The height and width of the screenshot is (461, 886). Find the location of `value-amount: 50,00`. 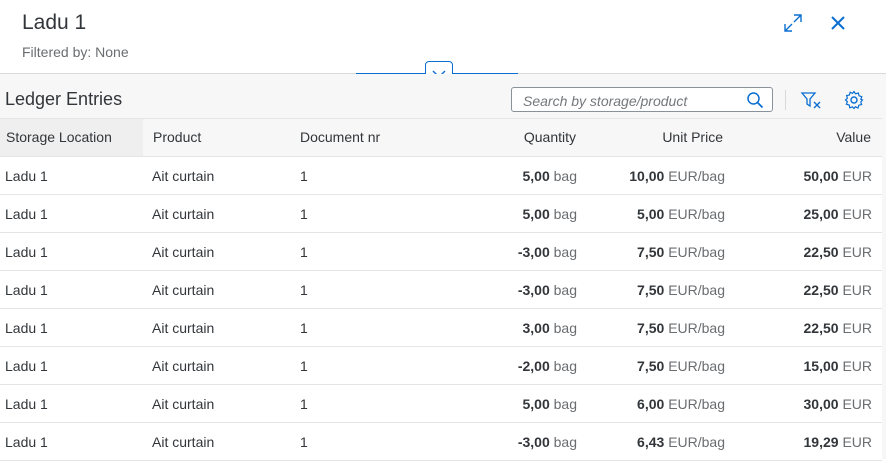

value-amount: 50,00 is located at coordinates (821, 176).